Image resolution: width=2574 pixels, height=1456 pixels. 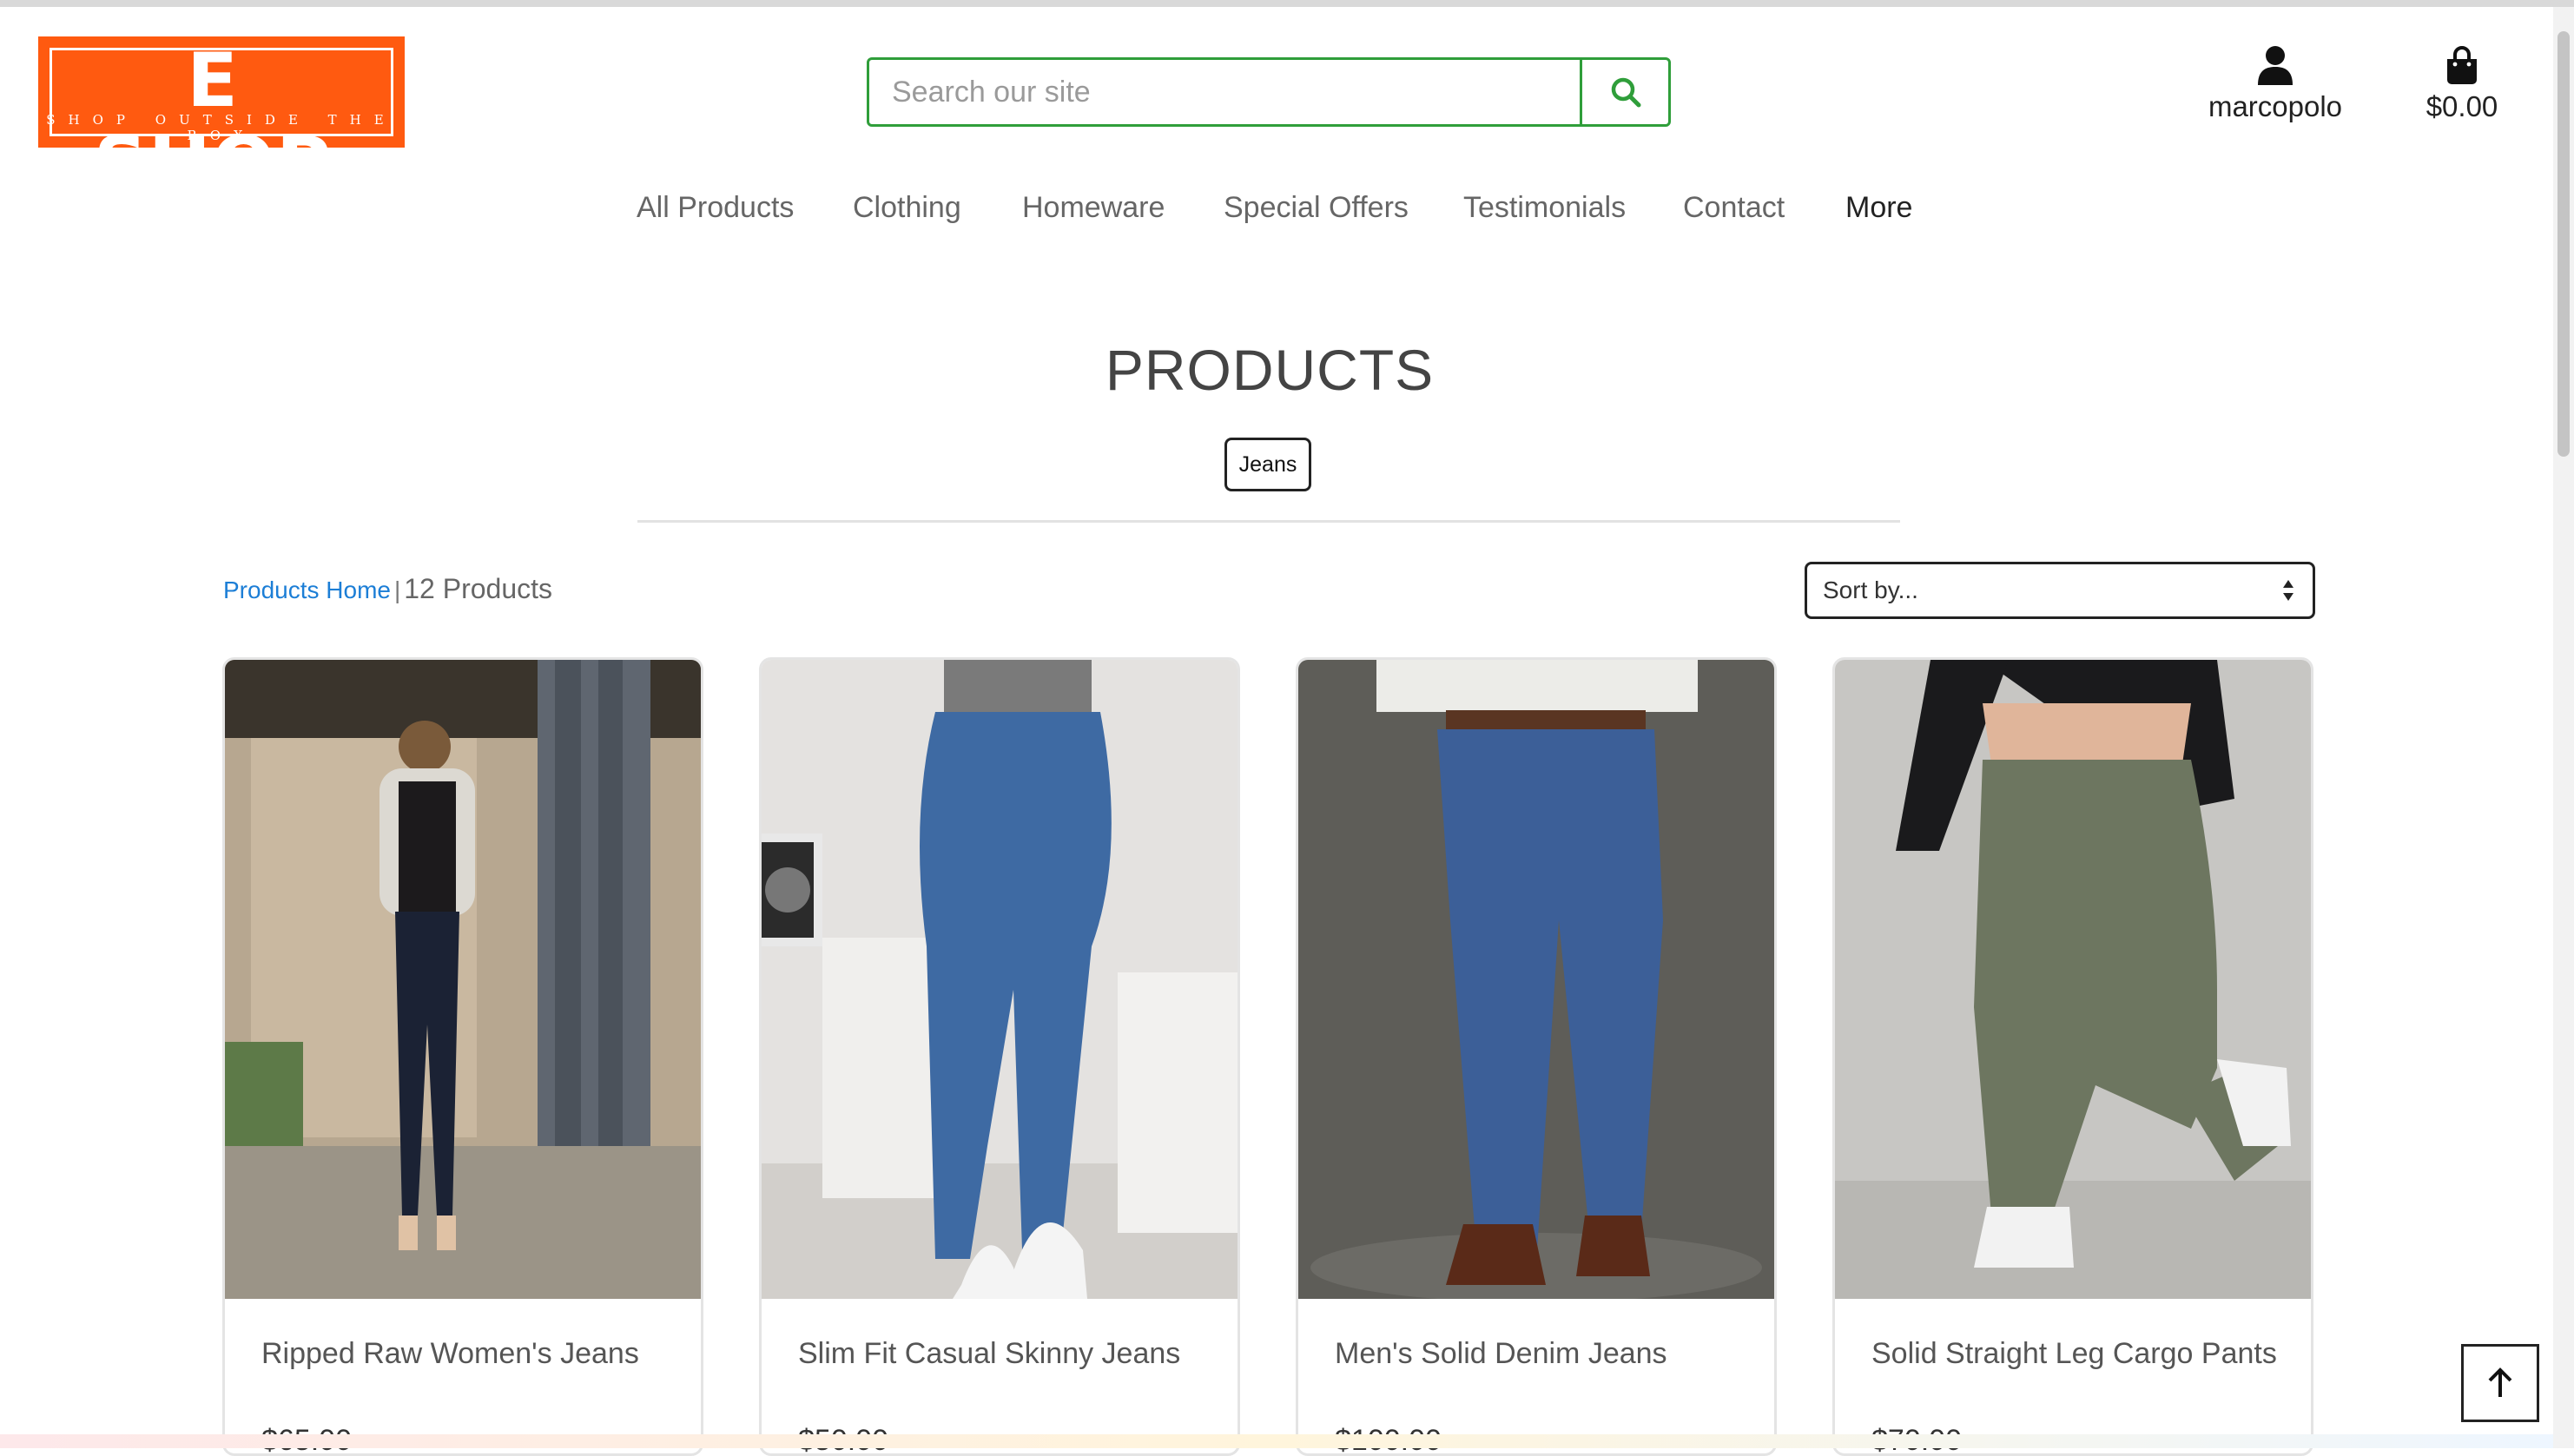 What do you see at coordinates (2462, 65) in the screenshot?
I see `shopping-bag-icon` at bounding box center [2462, 65].